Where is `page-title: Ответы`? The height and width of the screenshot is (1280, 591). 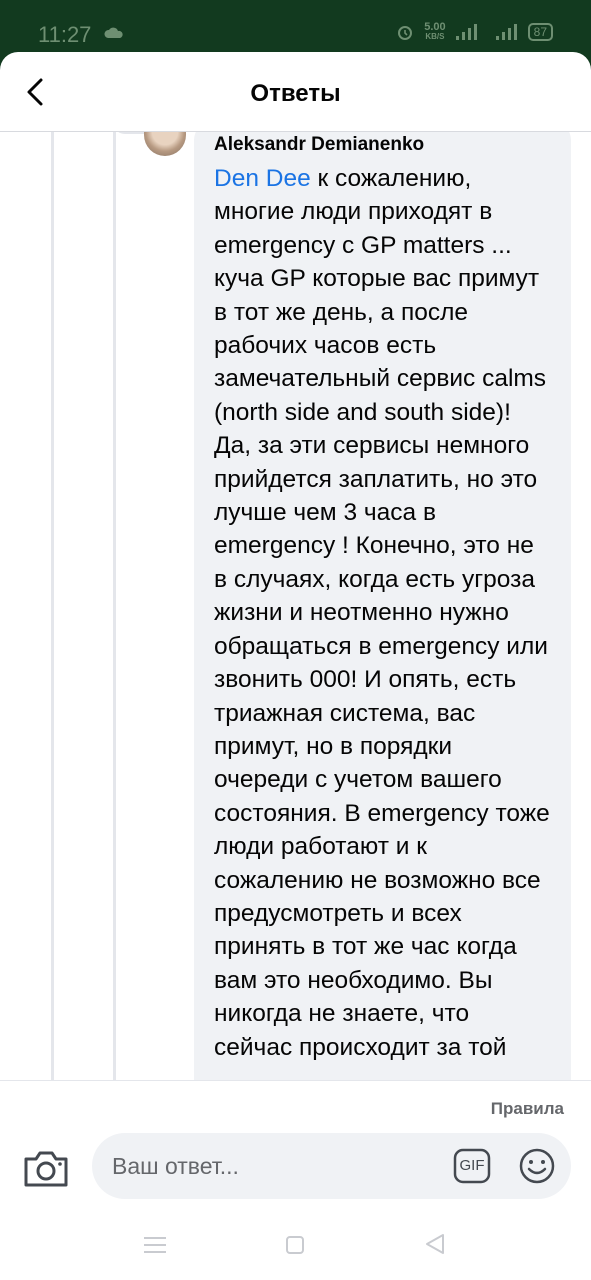
page-title: Ответы is located at coordinates (295, 93).